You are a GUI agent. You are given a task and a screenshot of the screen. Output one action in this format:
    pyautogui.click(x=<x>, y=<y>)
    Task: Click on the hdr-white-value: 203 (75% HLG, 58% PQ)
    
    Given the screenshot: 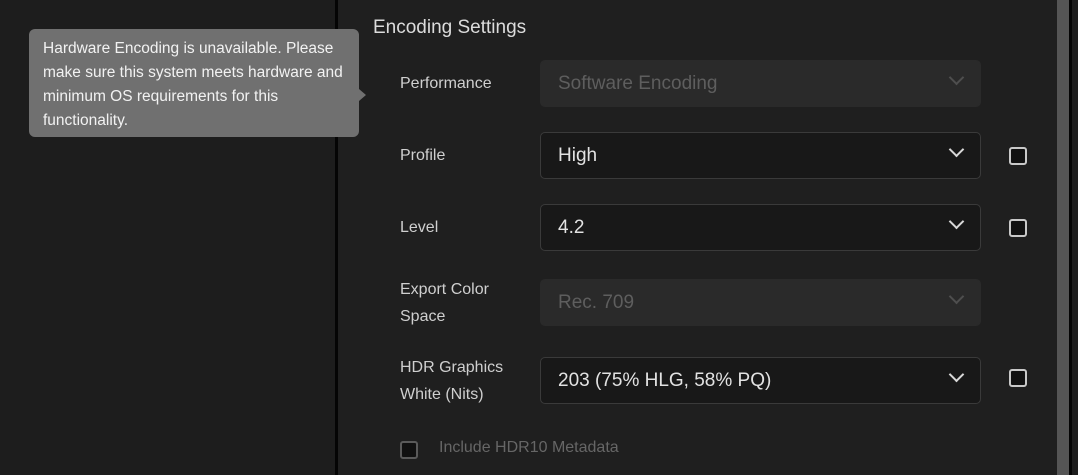 What is the action you would take?
    pyautogui.click(x=665, y=380)
    